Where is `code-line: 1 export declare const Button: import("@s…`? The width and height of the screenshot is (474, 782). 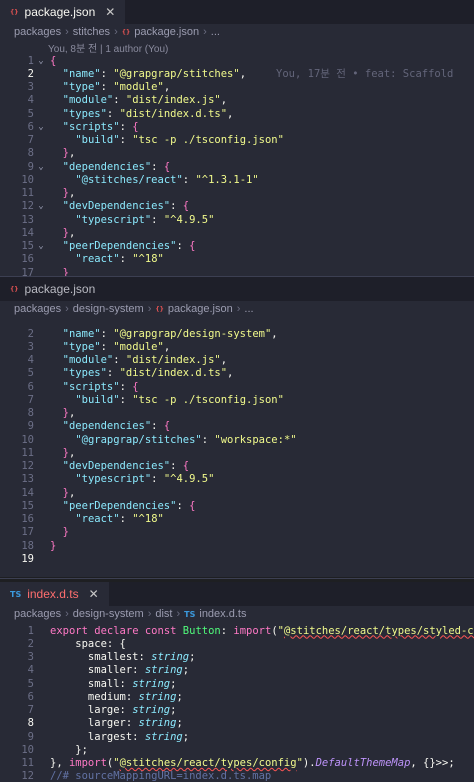
code-line: 1 export declare const Button: import("@s… is located at coordinates (237, 630).